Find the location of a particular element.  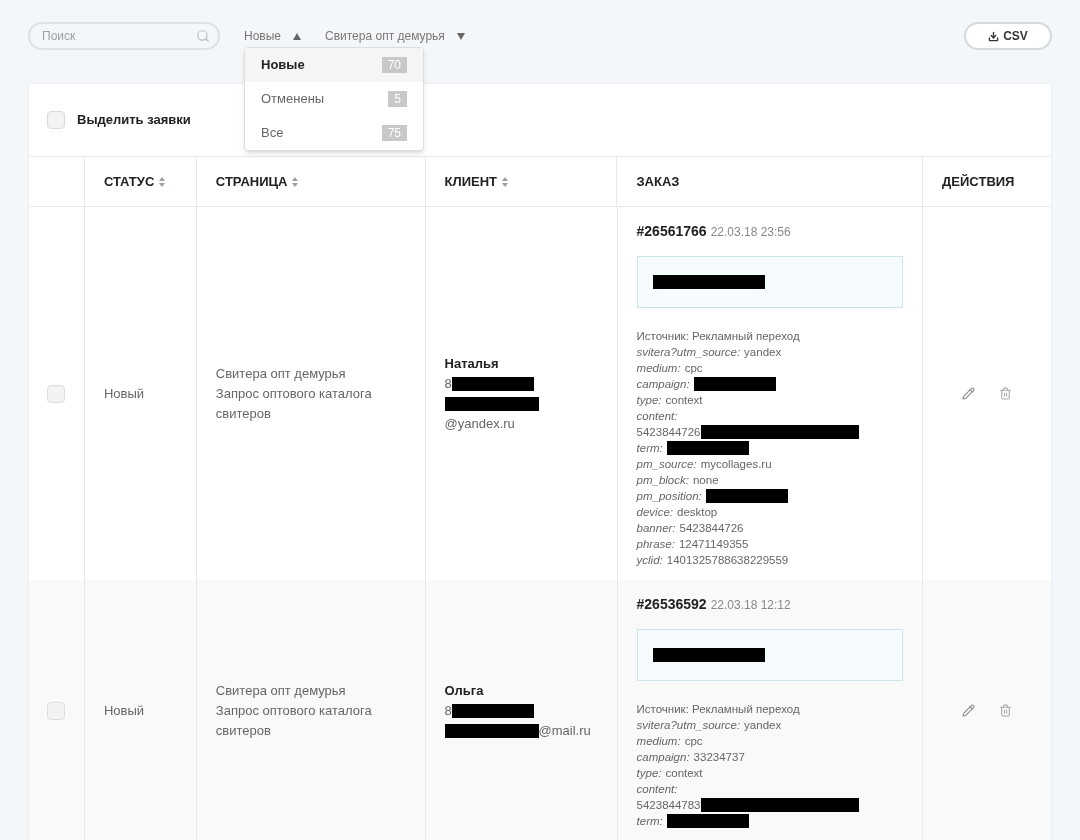

client-email: @yandex.ru is located at coordinates (479, 423).